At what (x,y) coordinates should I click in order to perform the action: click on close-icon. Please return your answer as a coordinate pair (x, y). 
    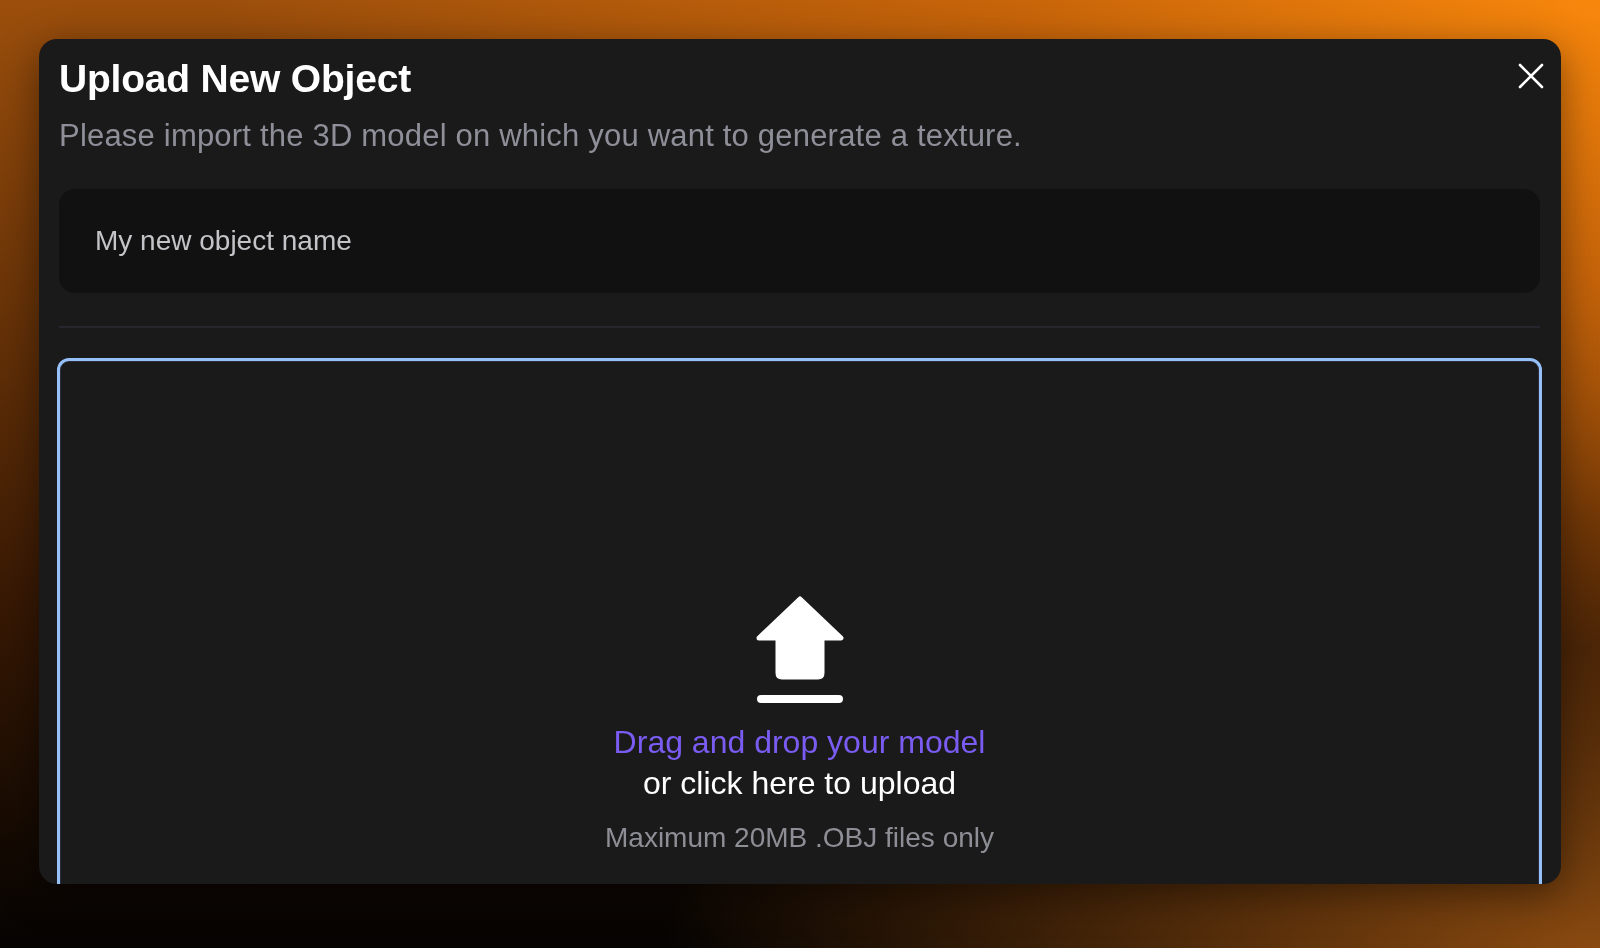
    Looking at the image, I should click on (1531, 76).